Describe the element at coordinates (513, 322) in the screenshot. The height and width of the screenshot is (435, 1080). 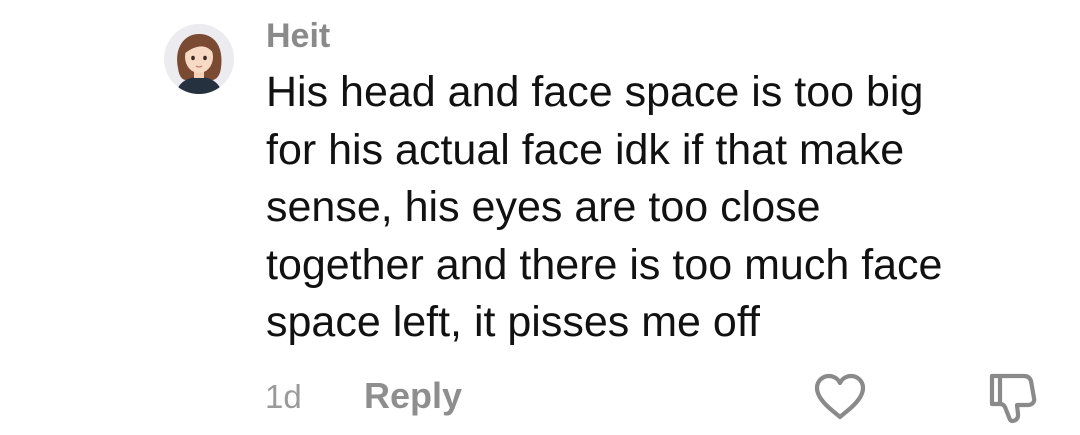
I see `comment-text-line: space left, it pisses me off` at that location.